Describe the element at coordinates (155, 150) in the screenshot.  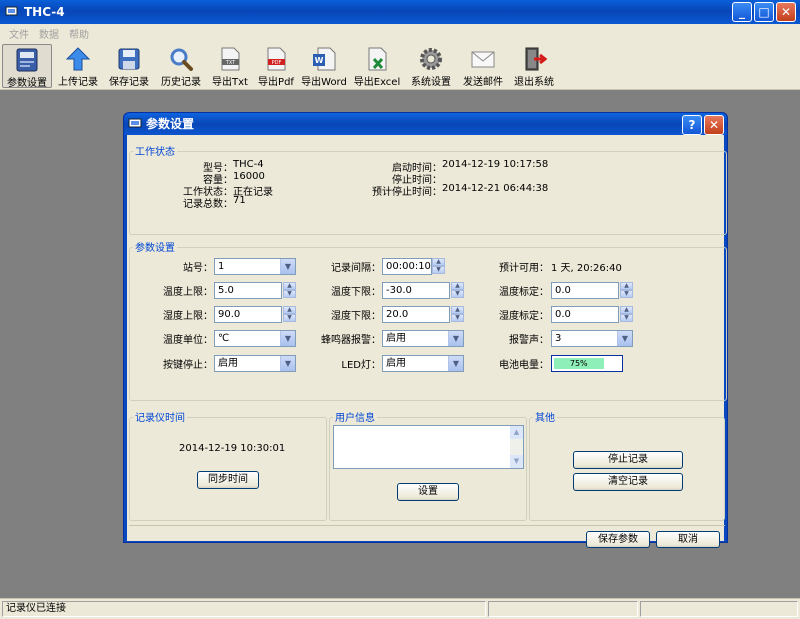
I see `work-status-legend: 工作状态` at that location.